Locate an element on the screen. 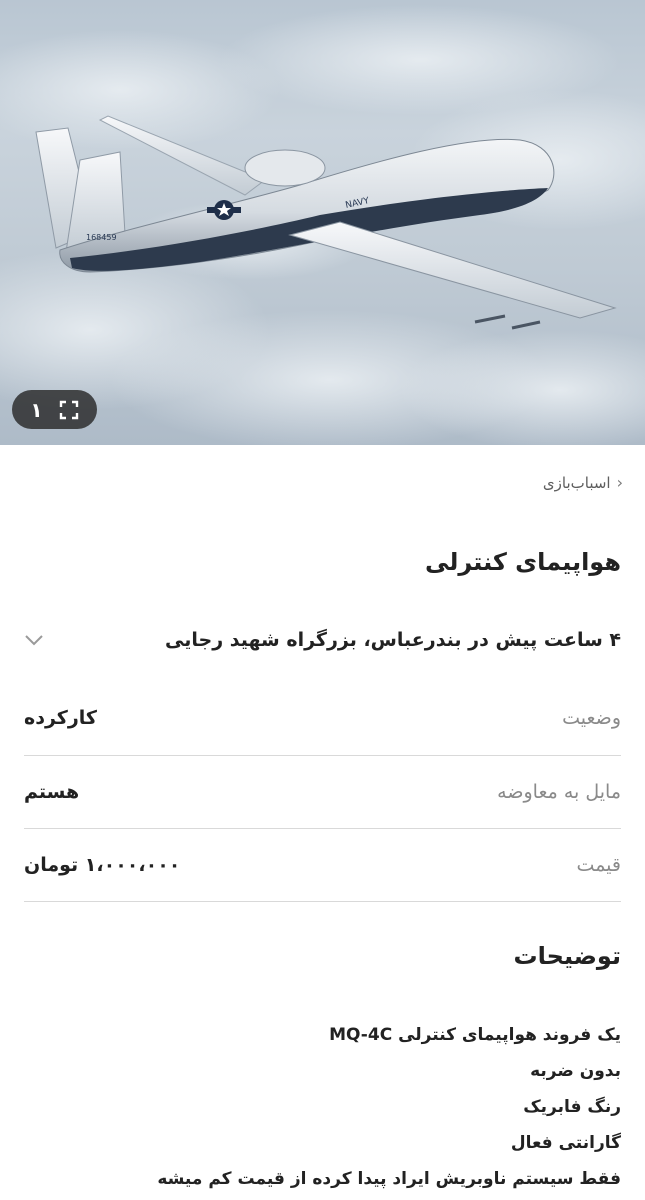  attribute-row-price: قیمت ۱،۰۰۰،۰۰۰ تومان is located at coordinates (322, 865).